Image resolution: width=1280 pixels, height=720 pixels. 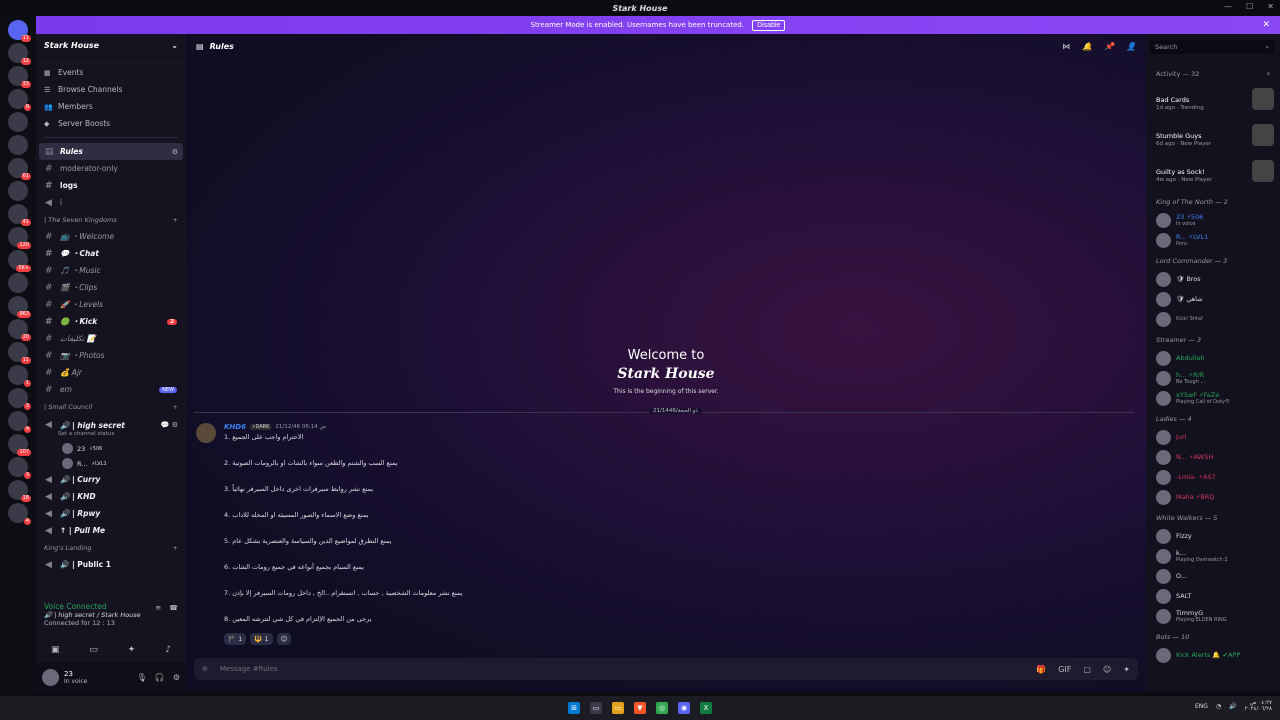 I want to click on apps-icon: ✦, so click(x=1126, y=669).